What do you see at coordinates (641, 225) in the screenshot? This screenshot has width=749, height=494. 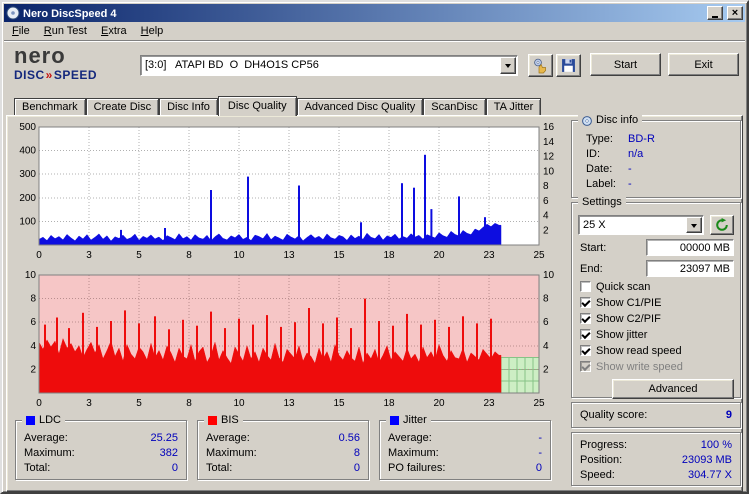 I see `scan-speed-select: 25 X` at bounding box center [641, 225].